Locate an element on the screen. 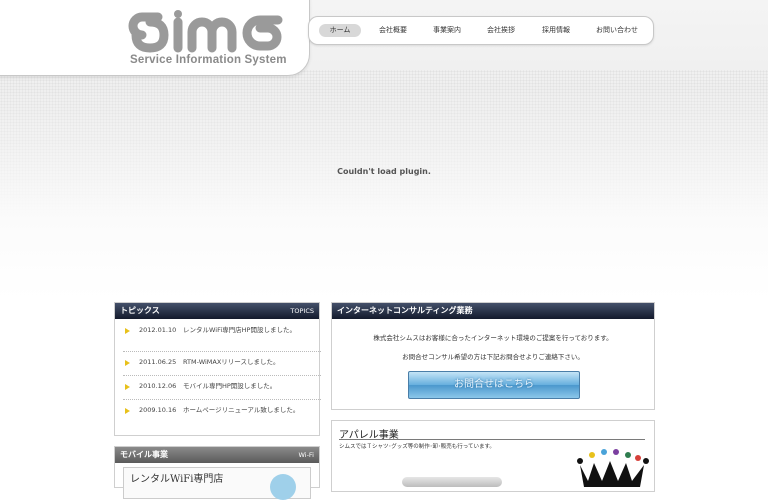  apparel-panel: アパレル事業 シムスではＴシャツ･グッズ等の制作･卸･販売も行っています。 is located at coordinates (493, 456).